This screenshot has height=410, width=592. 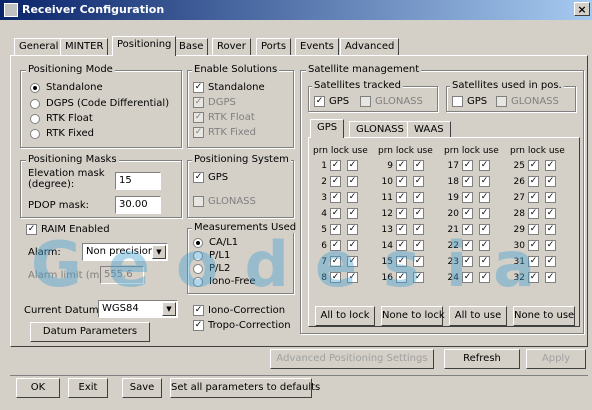 What do you see at coordinates (582, 9) in the screenshot?
I see `close-button: ×` at bounding box center [582, 9].